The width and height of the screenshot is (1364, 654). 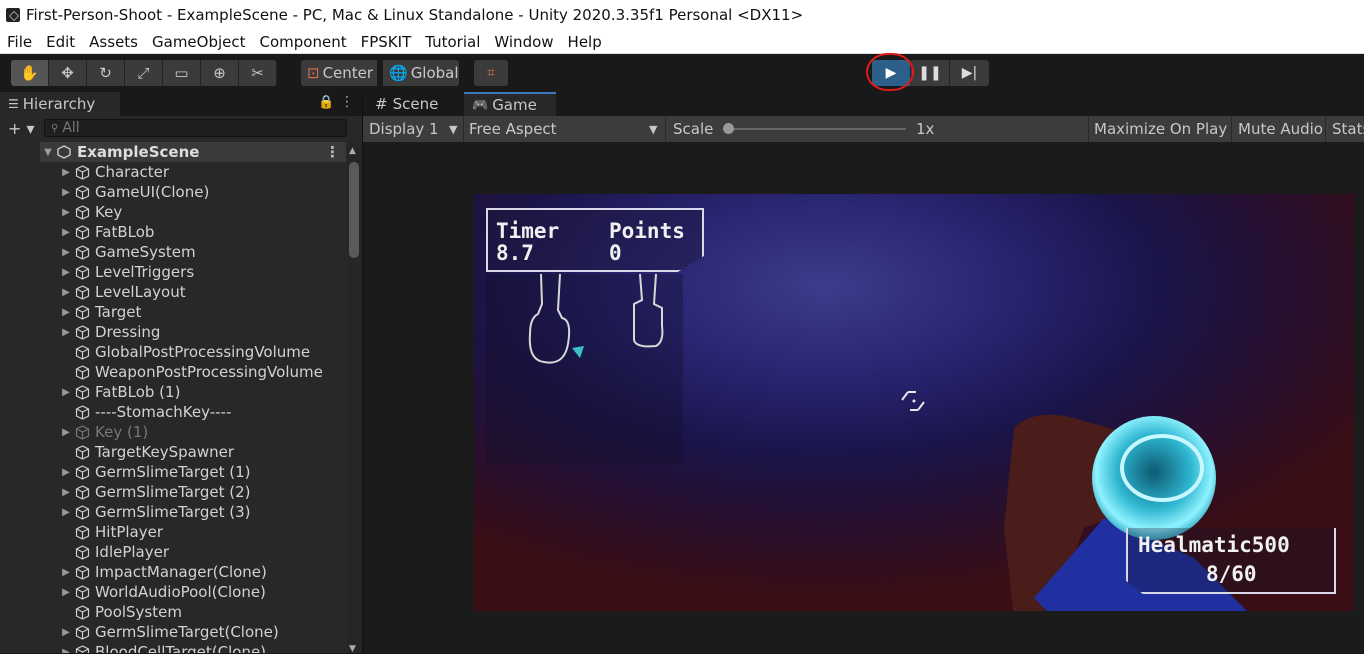 What do you see at coordinates (209, 372) in the screenshot?
I see `hierarchy-item-label: WeaponPostProcessingVolume` at bounding box center [209, 372].